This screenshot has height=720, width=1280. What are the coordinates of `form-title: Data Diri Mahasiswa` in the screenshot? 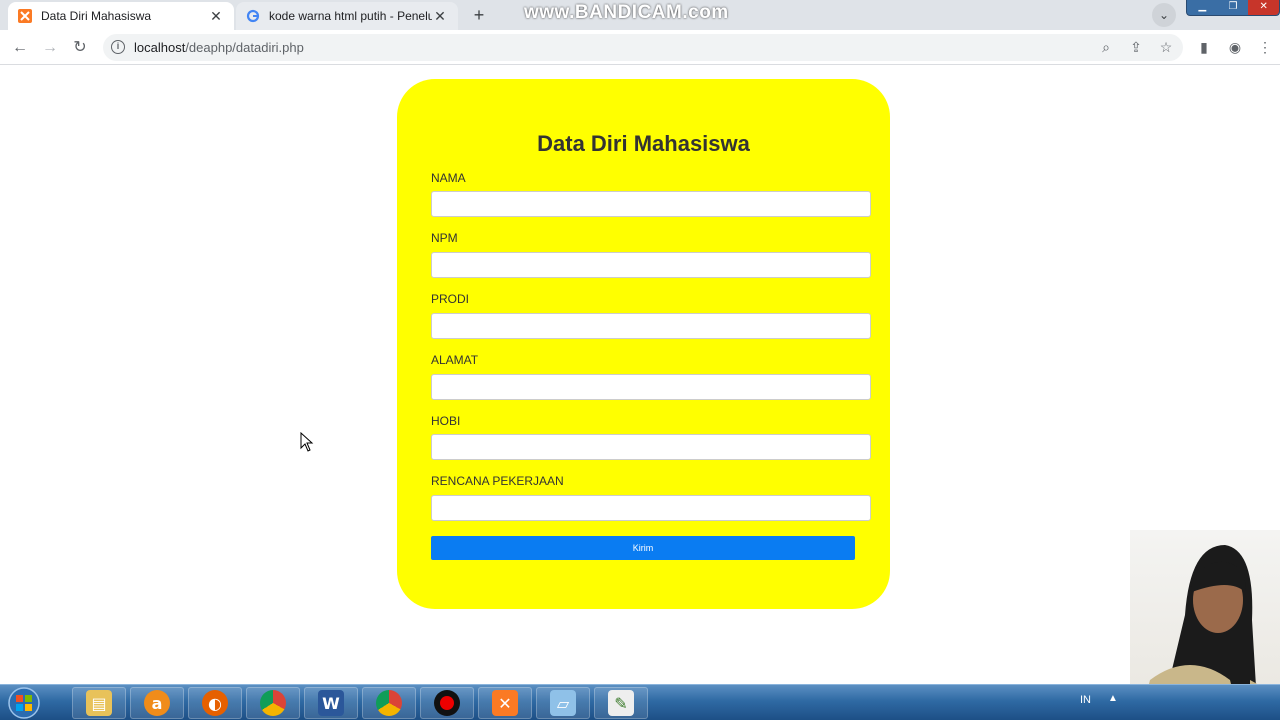 It's located at (643, 143).